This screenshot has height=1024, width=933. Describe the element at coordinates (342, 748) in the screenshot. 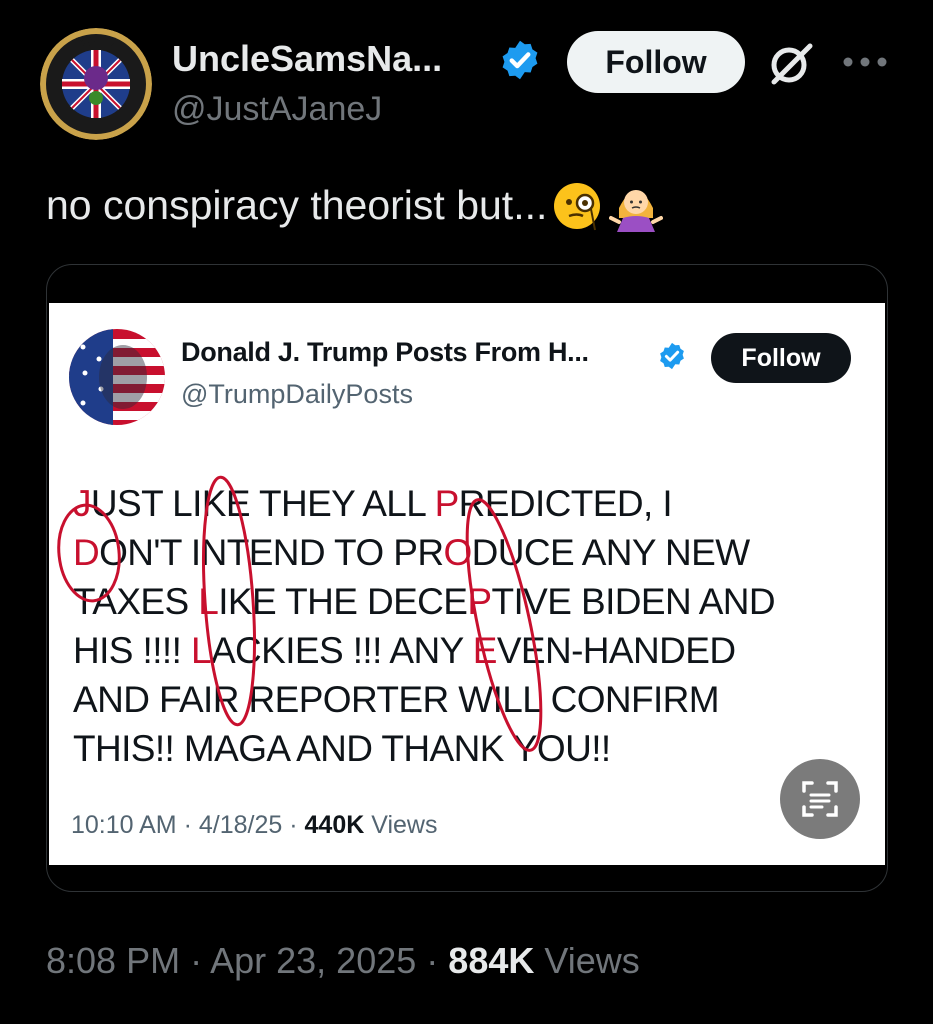

I see `embedded-post-line: THIS!! MAGA AND THANK YOU!!` at that location.